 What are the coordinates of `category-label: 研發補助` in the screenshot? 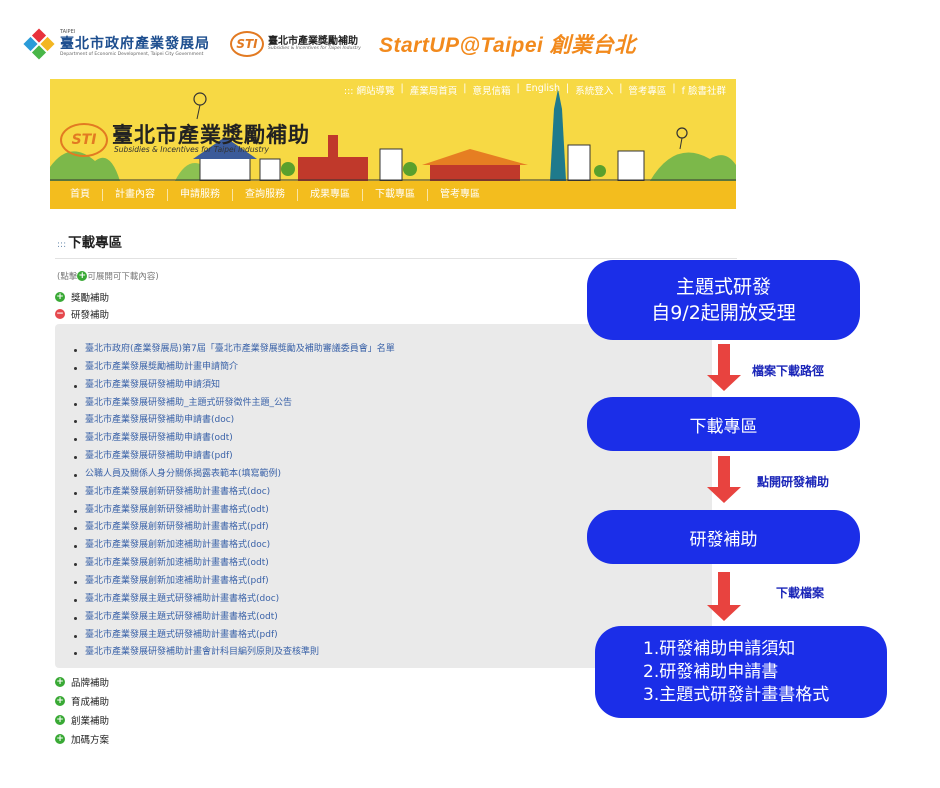 It's located at (90, 315).